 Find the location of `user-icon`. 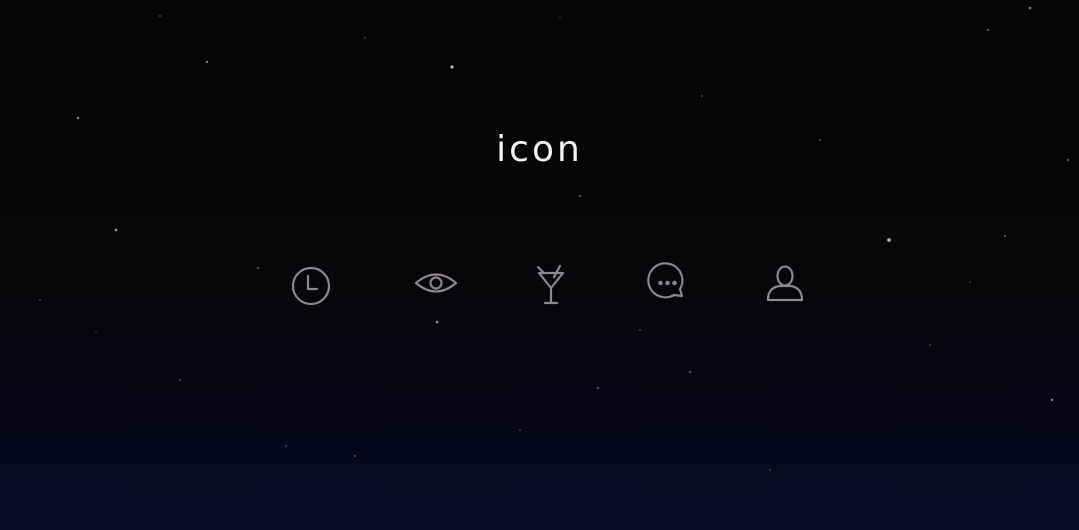

user-icon is located at coordinates (785, 284).